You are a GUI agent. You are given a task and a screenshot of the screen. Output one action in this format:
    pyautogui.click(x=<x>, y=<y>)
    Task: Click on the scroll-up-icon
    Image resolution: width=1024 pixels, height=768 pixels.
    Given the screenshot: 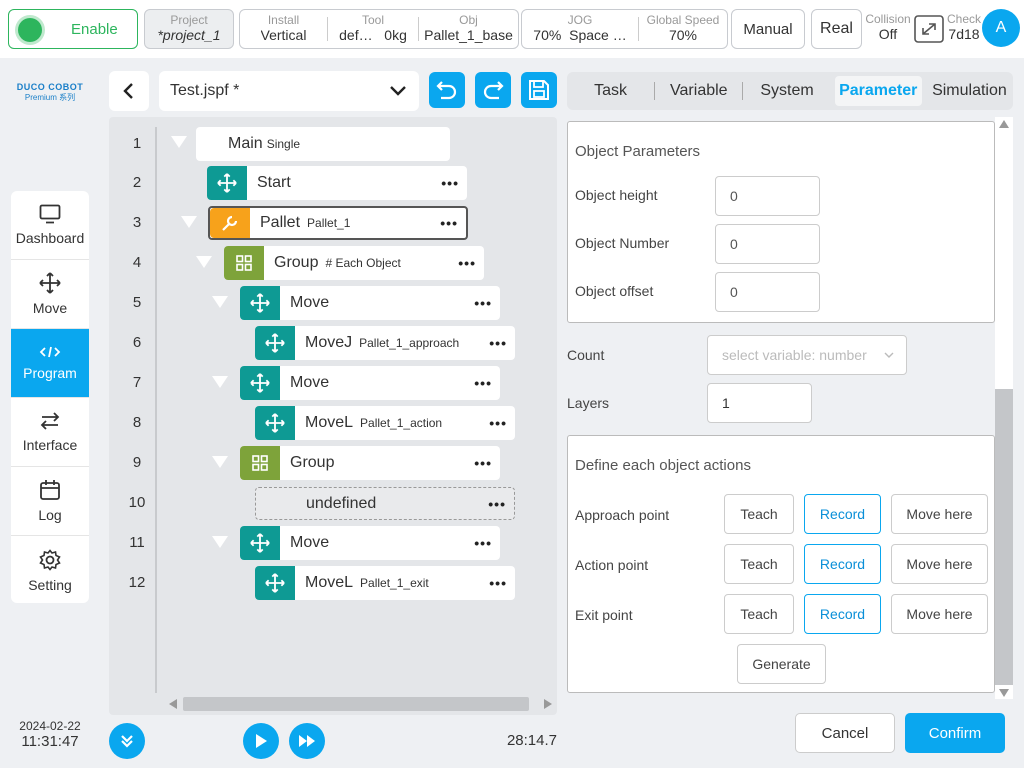 What is the action you would take?
    pyautogui.click(x=1004, y=124)
    